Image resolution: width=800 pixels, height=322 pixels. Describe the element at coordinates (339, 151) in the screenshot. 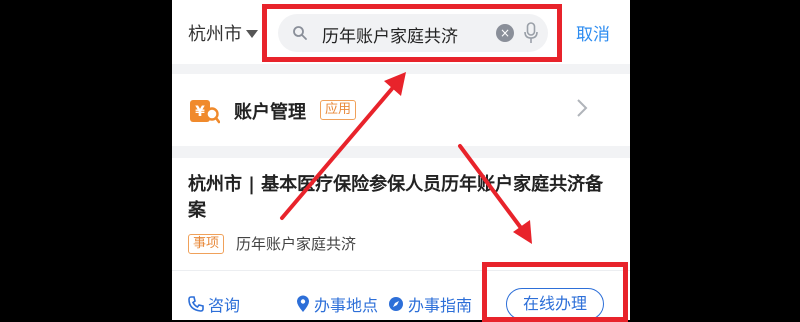

I see `arrow-to-search` at that location.